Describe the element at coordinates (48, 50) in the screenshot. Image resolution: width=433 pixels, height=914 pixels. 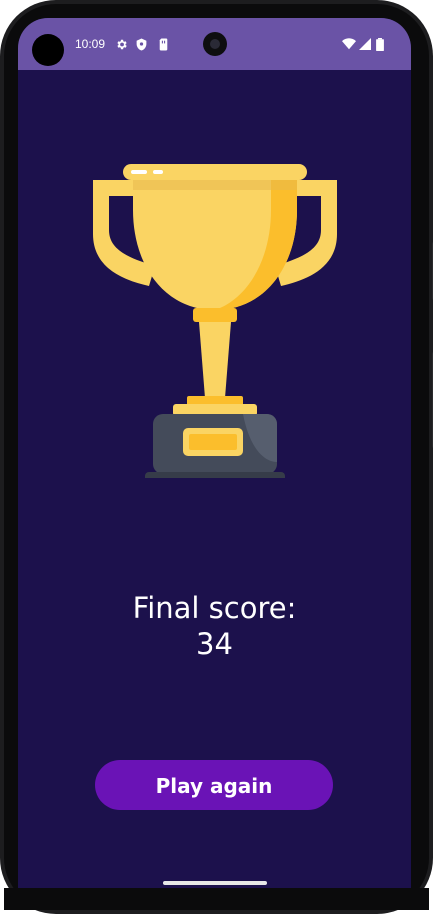
I see `status-dot` at that location.